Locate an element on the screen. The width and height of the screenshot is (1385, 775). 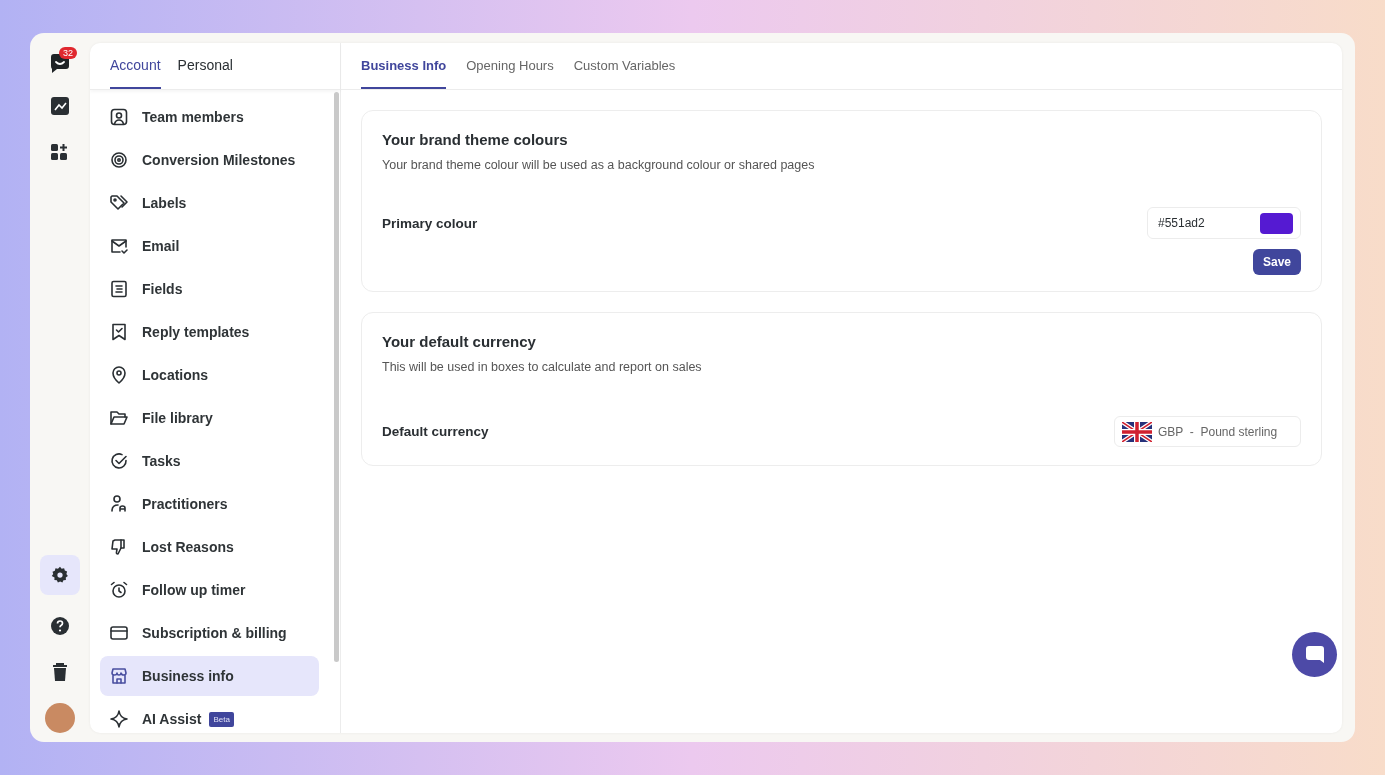
chat-logo-icon is located at coordinates (60, 63).